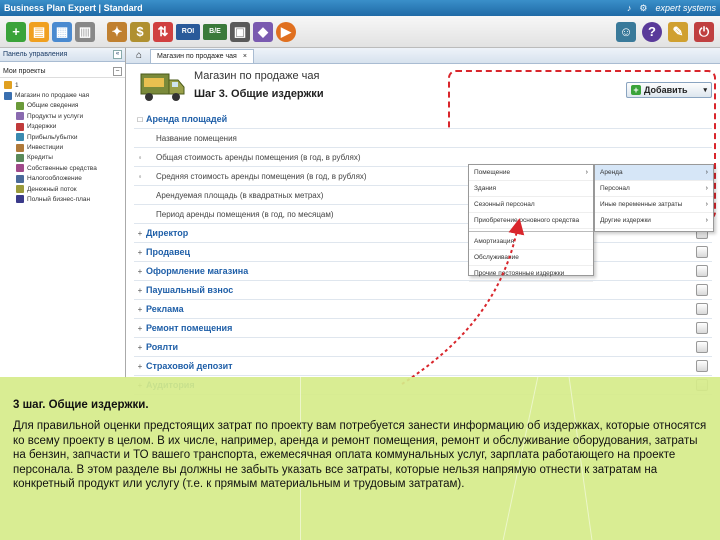 This screenshot has height=540, width=720. What do you see at coordinates (202, 56) in the screenshot?
I see `tab-project: Магазин по продаже чая ×` at bounding box center [202, 56].